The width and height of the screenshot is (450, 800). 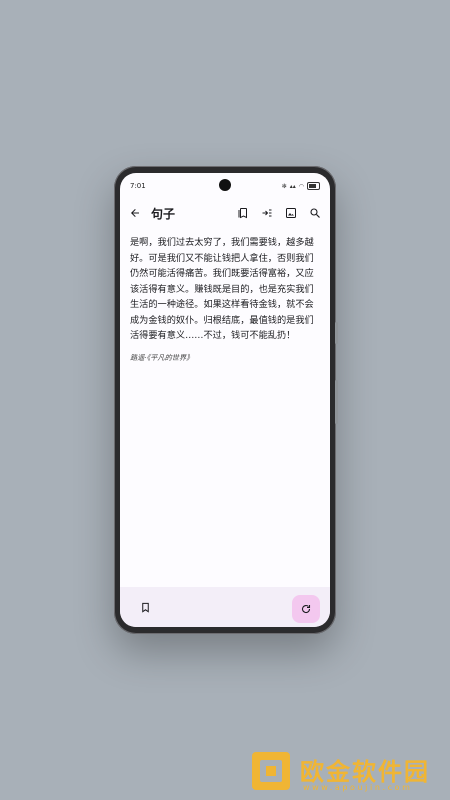 I want to click on volume-button, so click(x=336, y=333).